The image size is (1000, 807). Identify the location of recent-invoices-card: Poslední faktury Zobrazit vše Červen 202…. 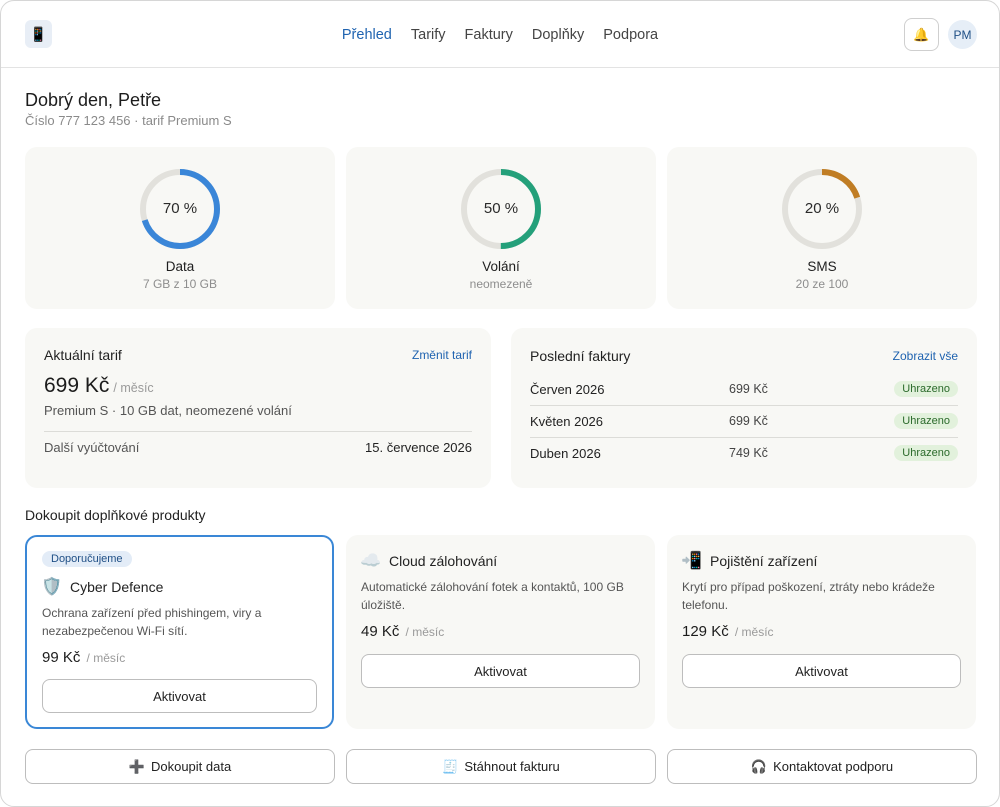
(744, 408).